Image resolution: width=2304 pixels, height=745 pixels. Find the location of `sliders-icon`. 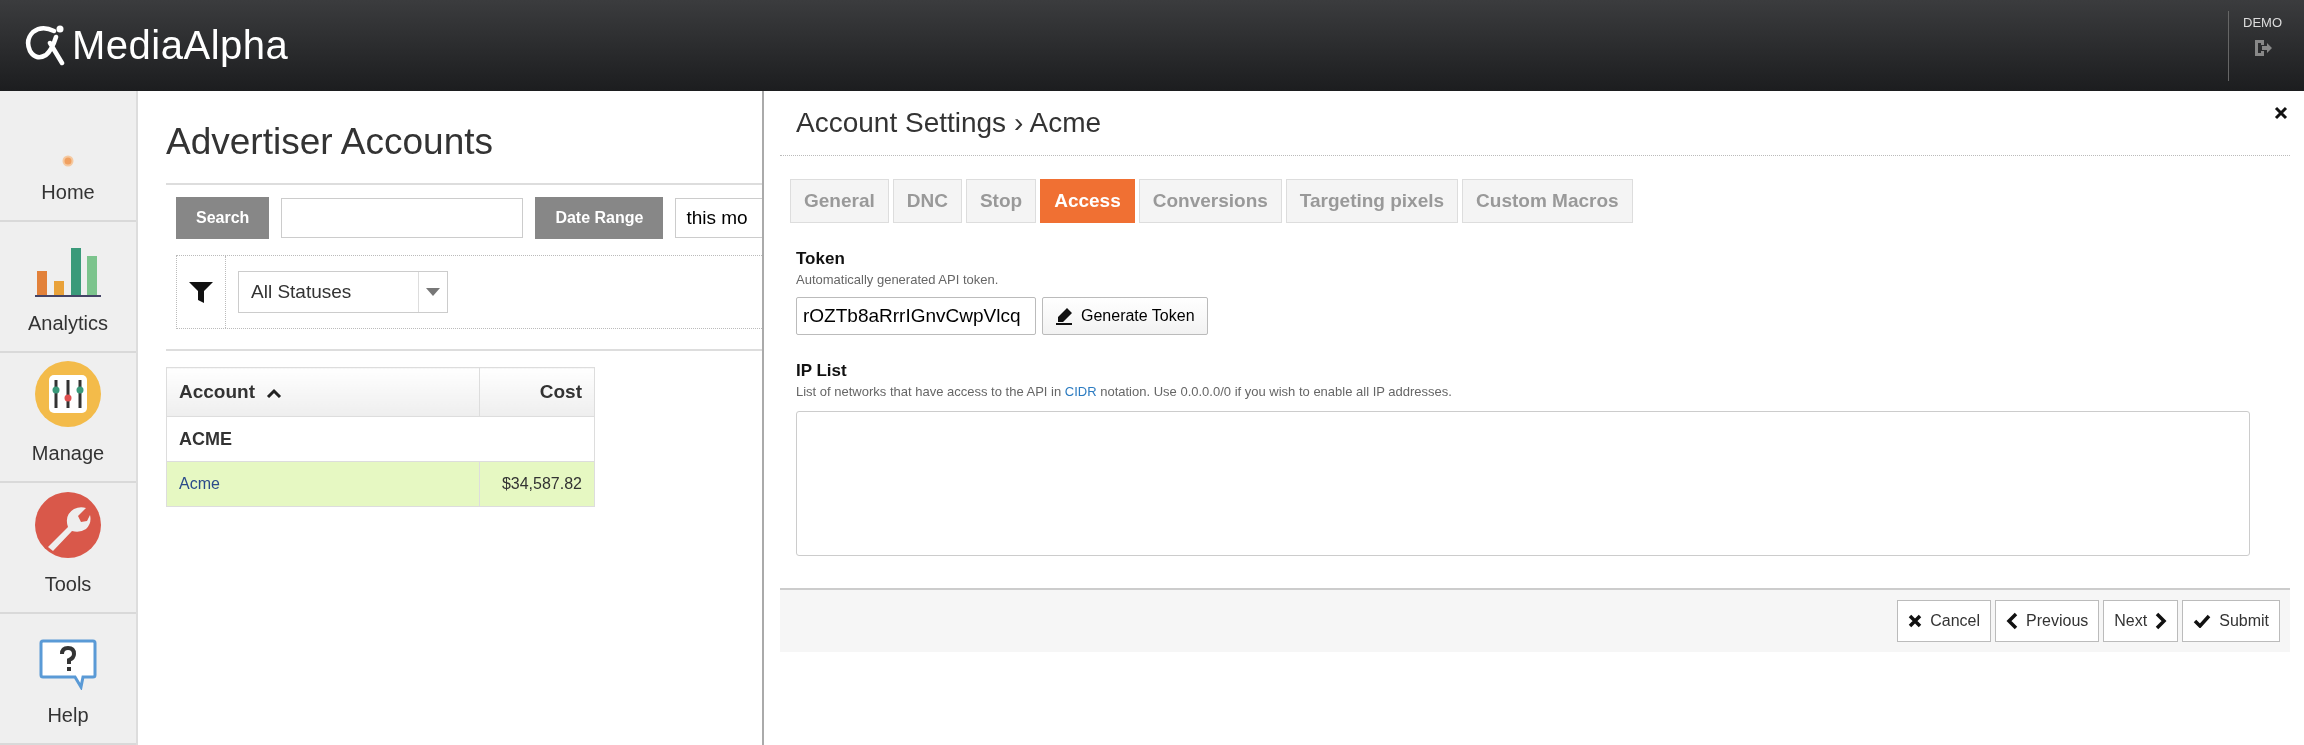

sliders-icon is located at coordinates (68, 394).